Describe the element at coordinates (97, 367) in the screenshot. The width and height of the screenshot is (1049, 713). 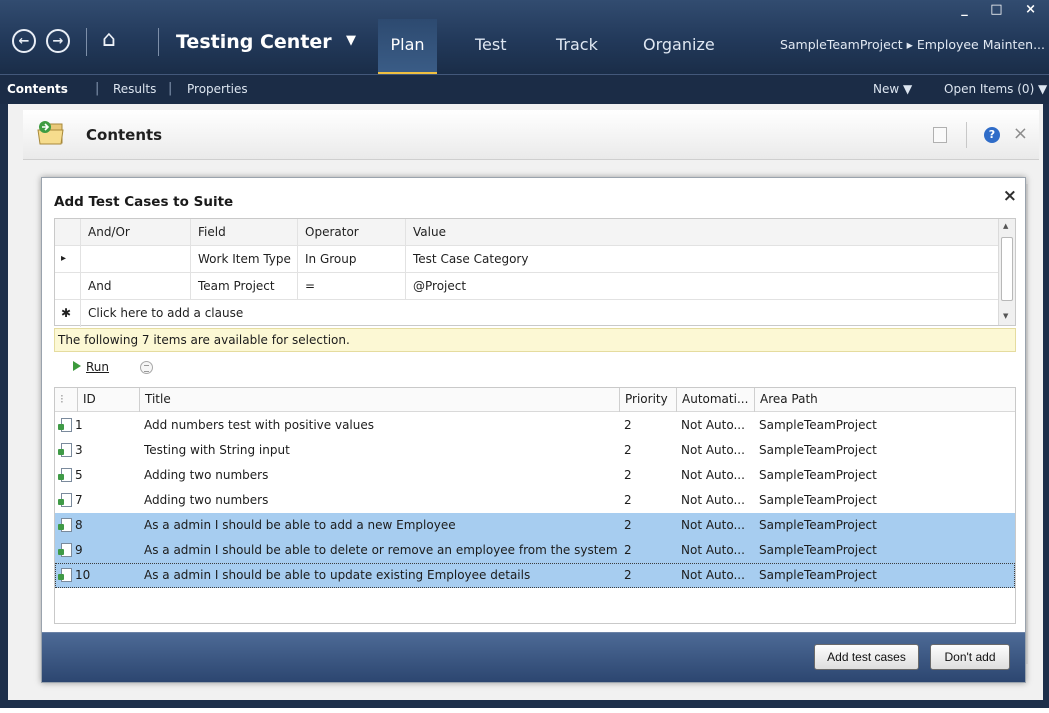
I see `run-button: Run` at that location.